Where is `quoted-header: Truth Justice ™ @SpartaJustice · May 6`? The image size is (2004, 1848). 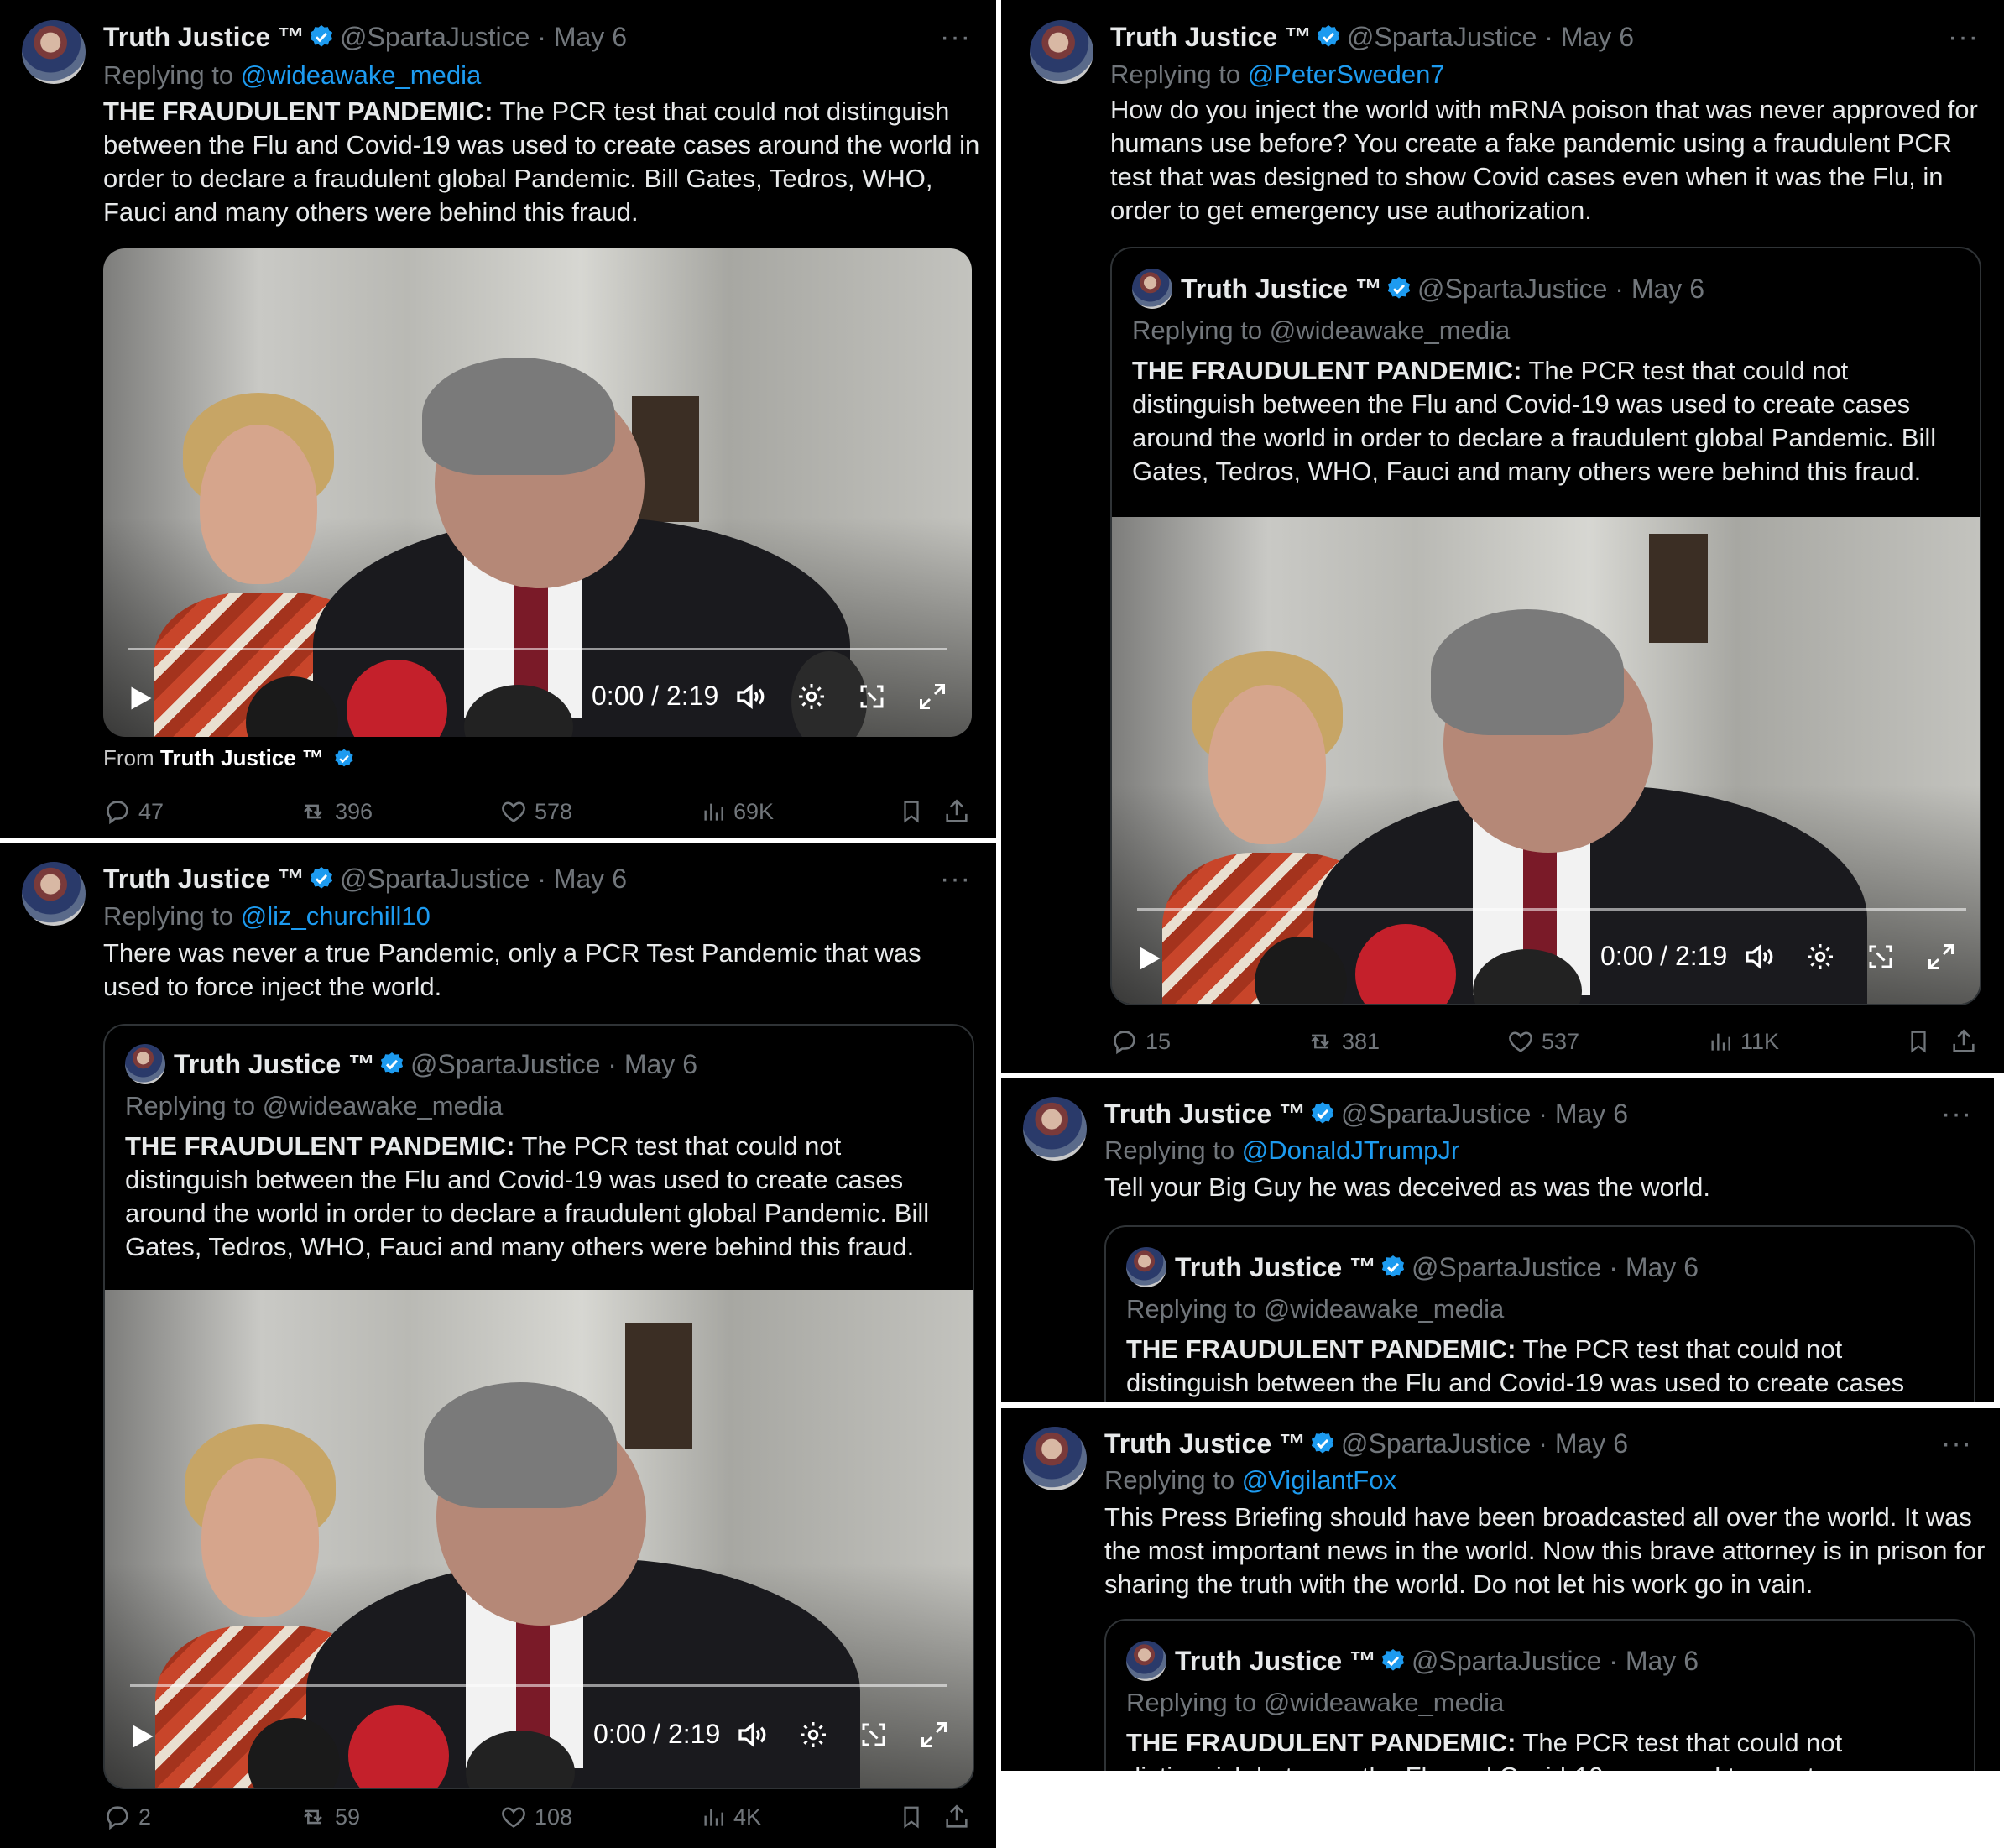 quoted-header: Truth Justice ™ @SpartaJustice · May 6 is located at coordinates (1437, 1267).